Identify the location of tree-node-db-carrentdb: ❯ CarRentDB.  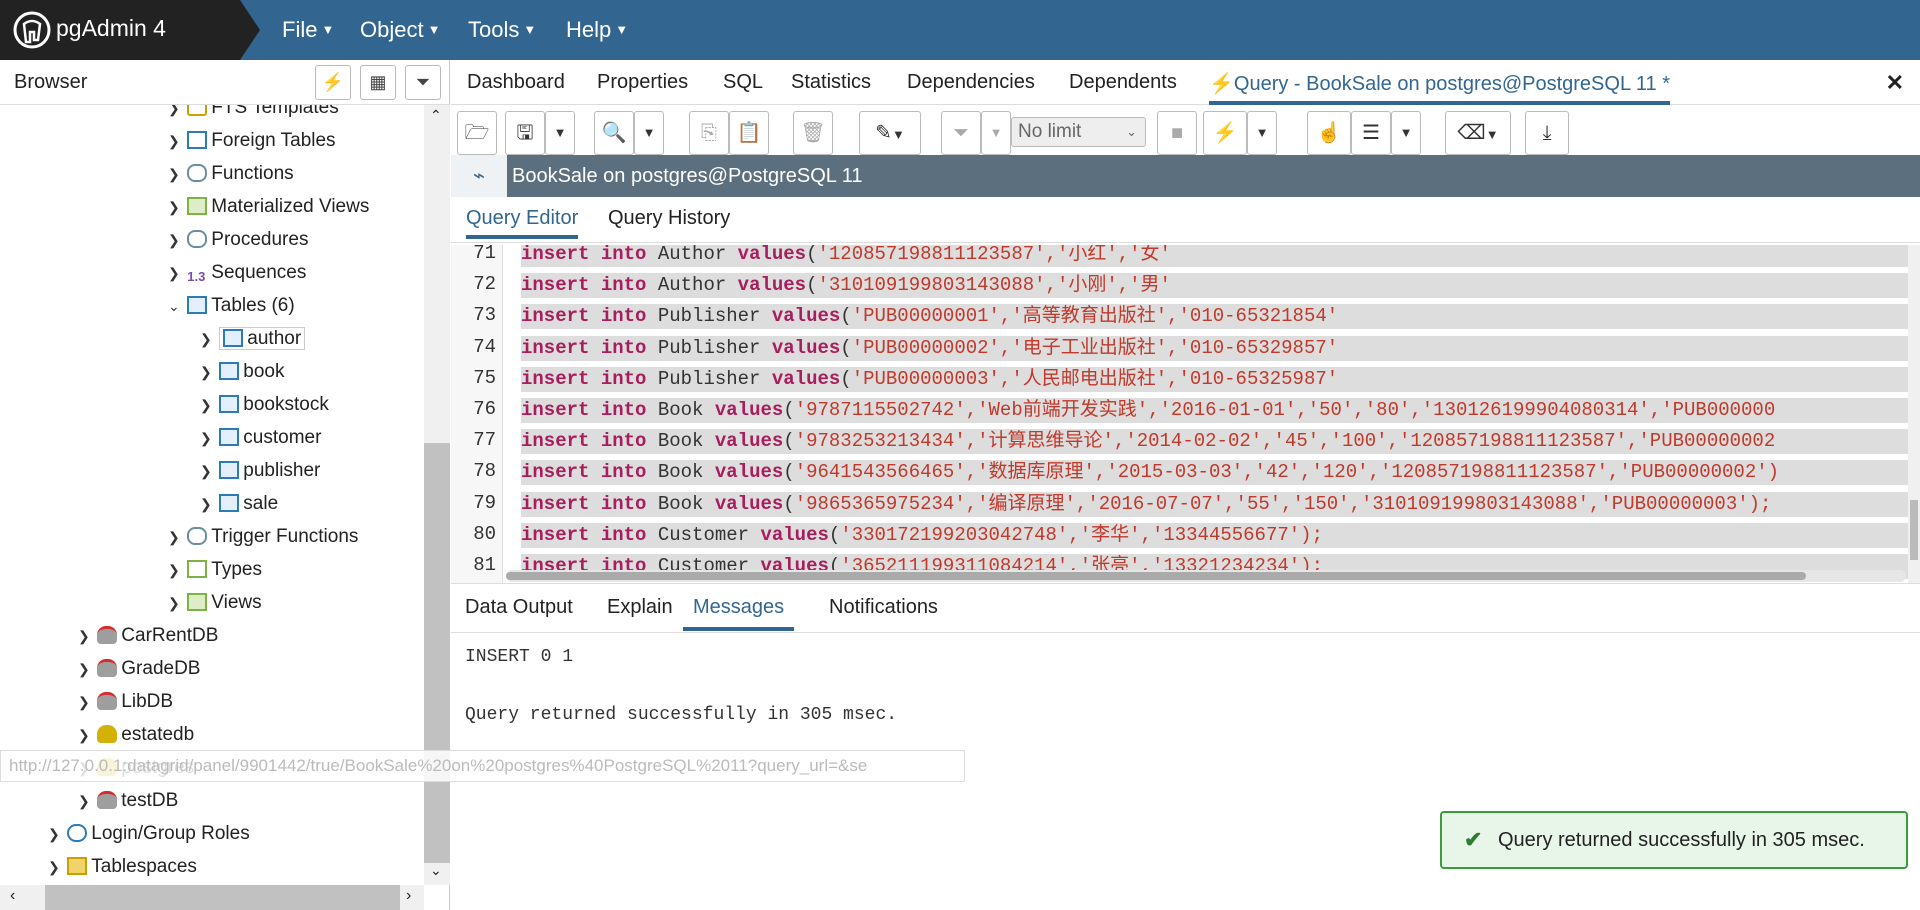
(148, 635).